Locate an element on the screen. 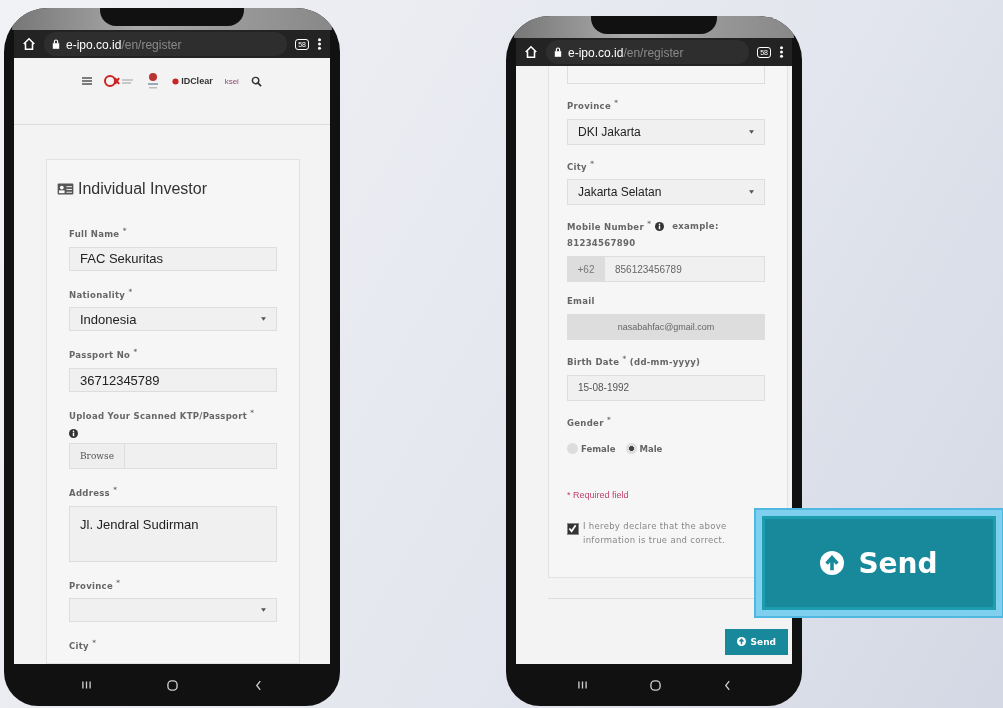 This screenshot has width=1003, height=708. dropdown-field: DKI Jakarta is located at coordinates (666, 131).